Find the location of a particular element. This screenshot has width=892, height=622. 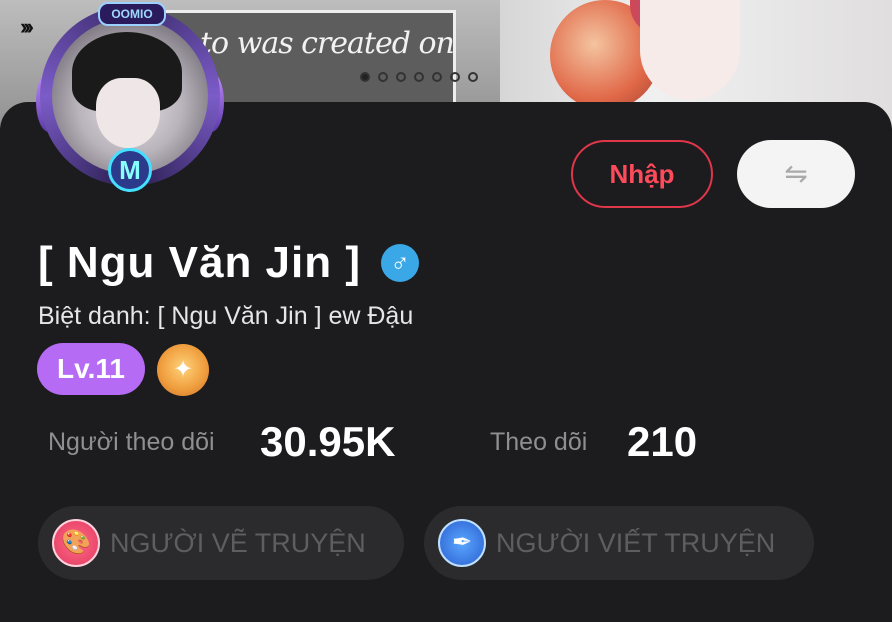

tag-artist-label: NGƯỜI VẼ TRUYỆN is located at coordinates (238, 542).